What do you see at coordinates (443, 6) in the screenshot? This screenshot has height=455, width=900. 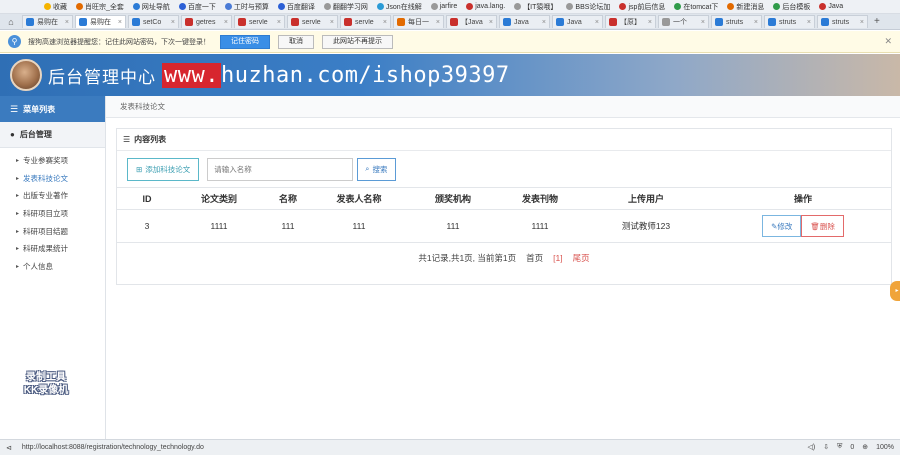 I see `bookmark-item: jarfire` at bounding box center [443, 6].